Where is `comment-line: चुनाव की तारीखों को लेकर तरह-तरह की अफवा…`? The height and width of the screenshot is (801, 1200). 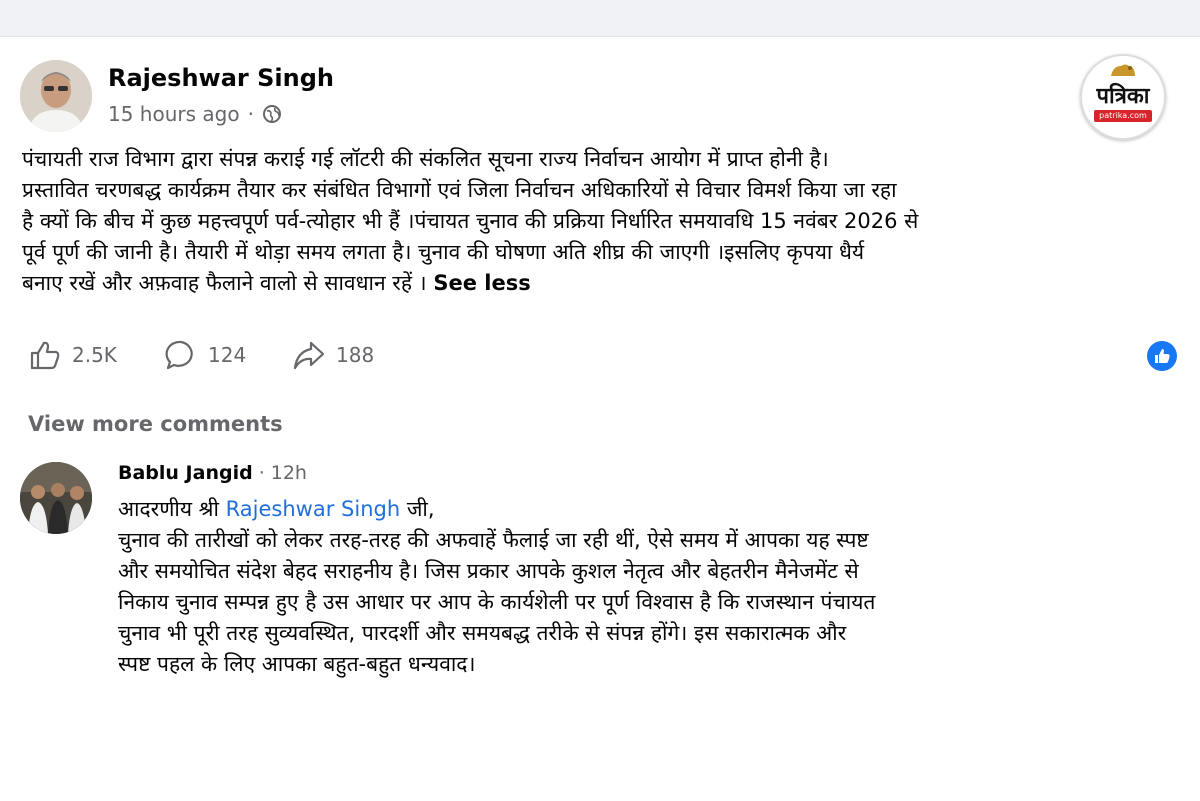
comment-line: चुनाव की तारीखों को लेकर तरह-तरह की अफवा… is located at coordinates (493, 540).